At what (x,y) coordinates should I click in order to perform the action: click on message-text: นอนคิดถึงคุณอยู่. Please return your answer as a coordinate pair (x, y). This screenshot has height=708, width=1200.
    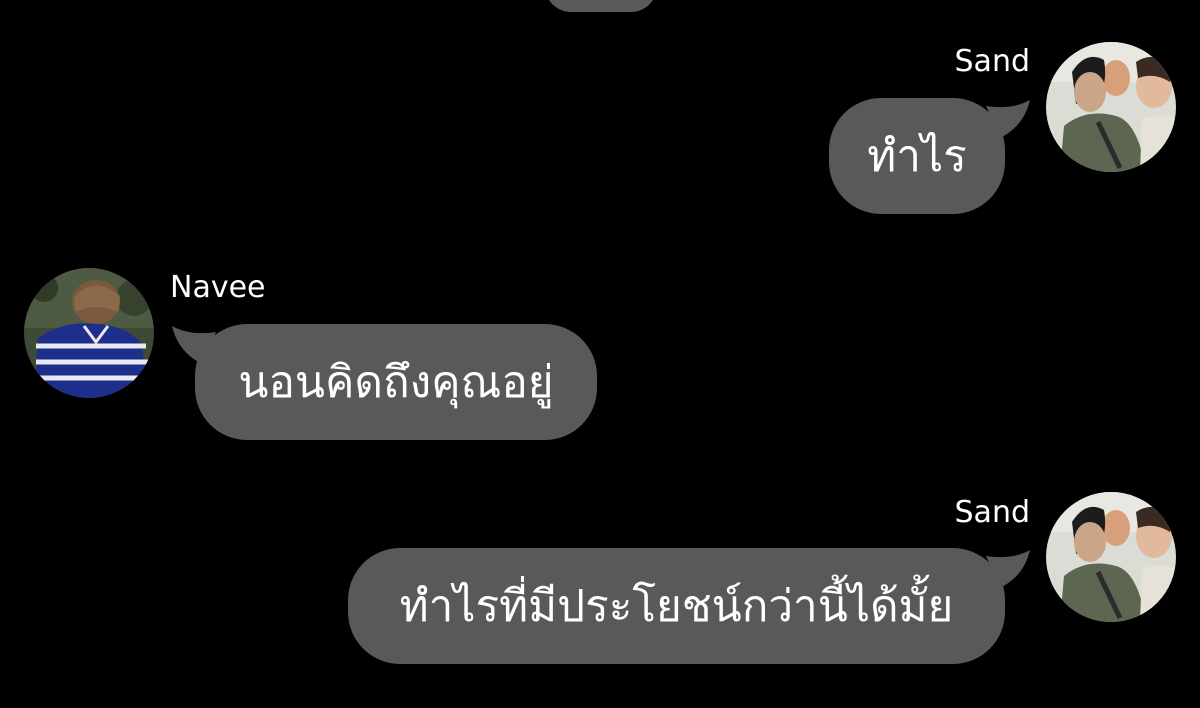
    Looking at the image, I should click on (396, 382).